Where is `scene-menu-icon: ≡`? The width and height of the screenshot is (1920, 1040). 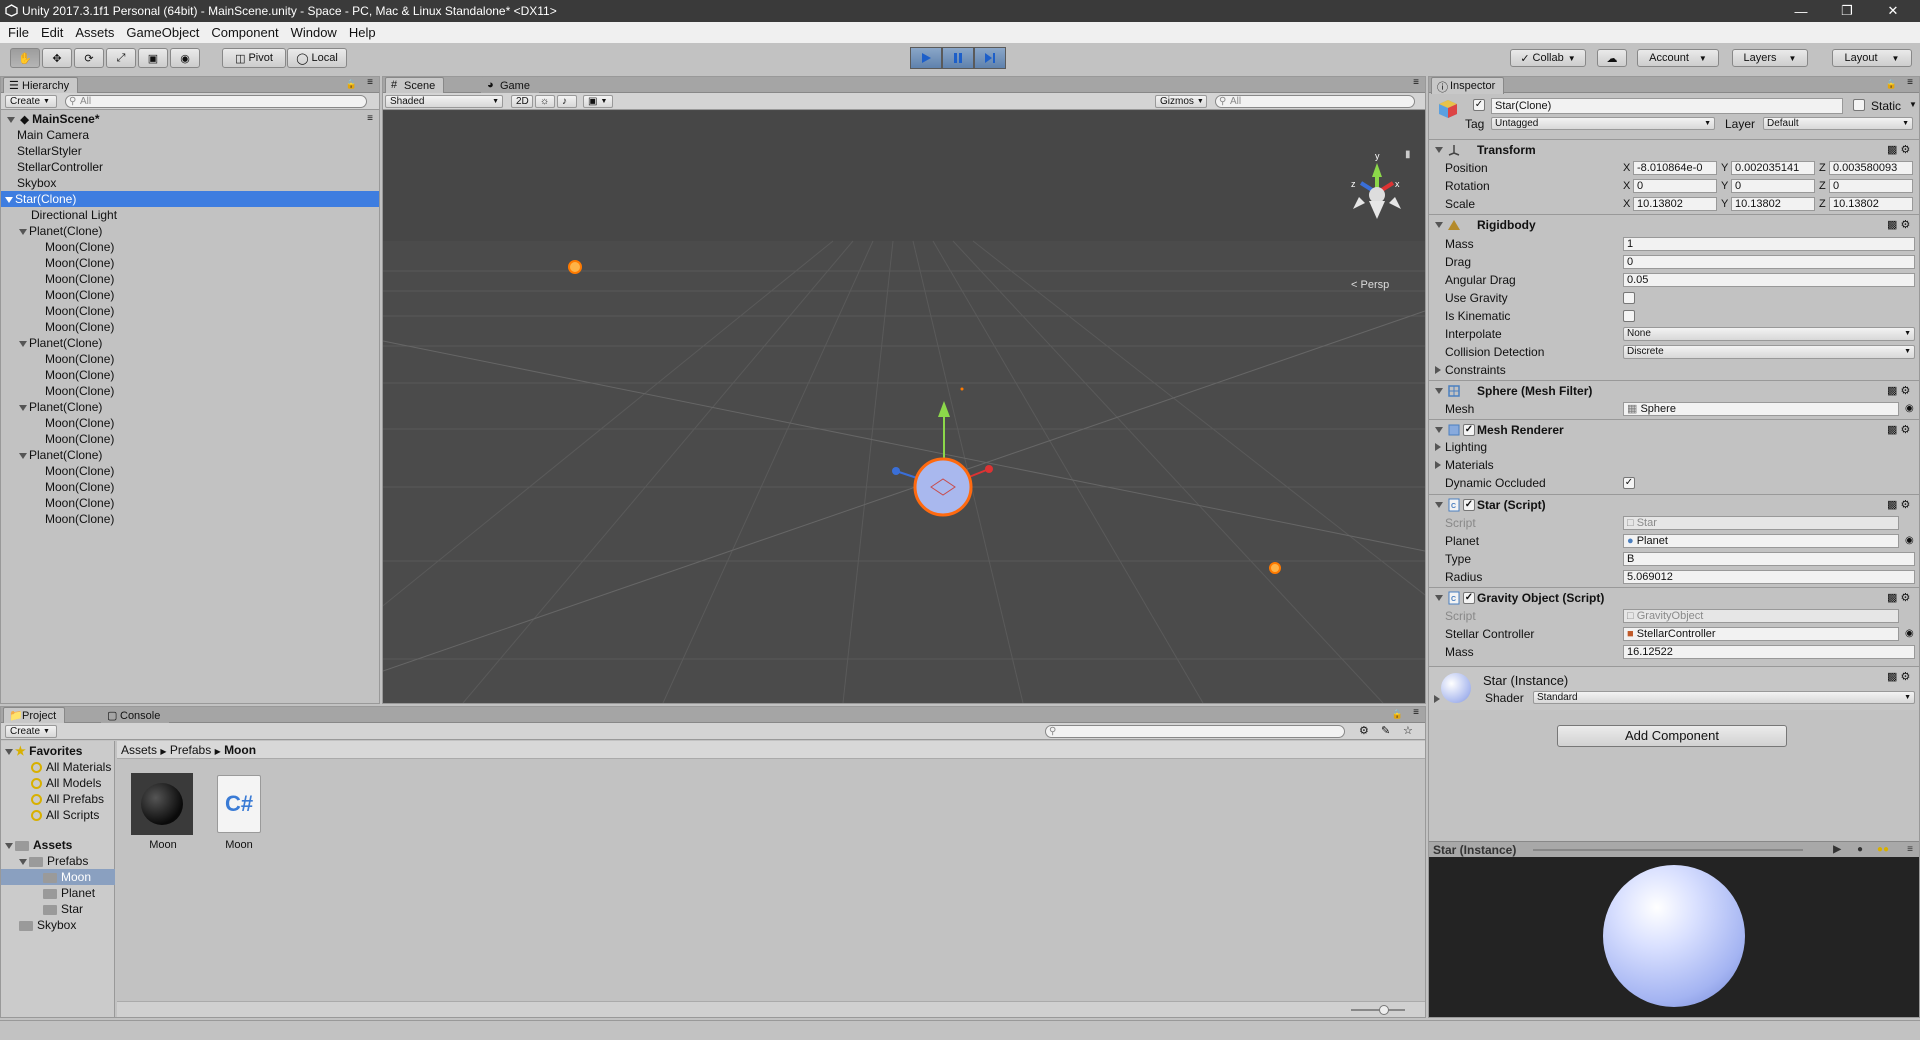 scene-menu-icon: ≡ is located at coordinates (370, 119).